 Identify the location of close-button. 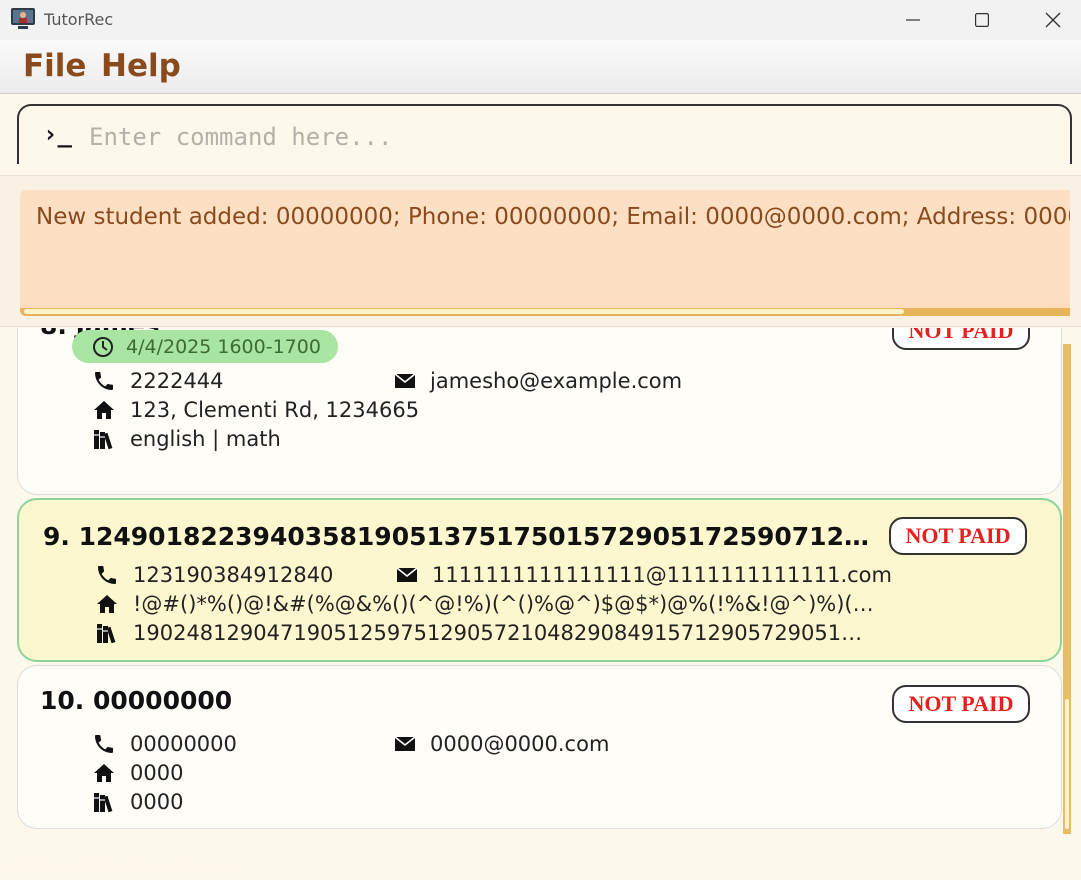
(1049, 20).